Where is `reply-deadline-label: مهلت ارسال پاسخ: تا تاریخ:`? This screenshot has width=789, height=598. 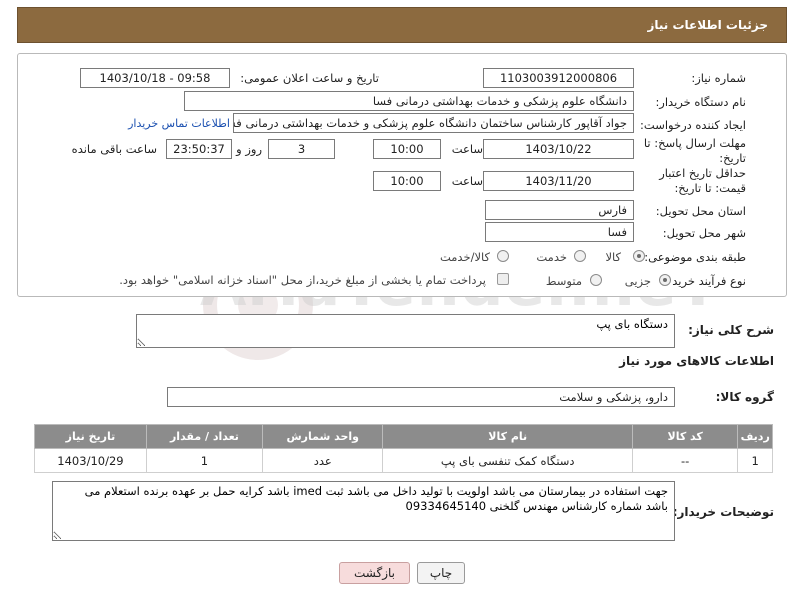 reply-deadline-label: مهلت ارسال پاسخ: تا تاریخ: is located at coordinates (694, 150).